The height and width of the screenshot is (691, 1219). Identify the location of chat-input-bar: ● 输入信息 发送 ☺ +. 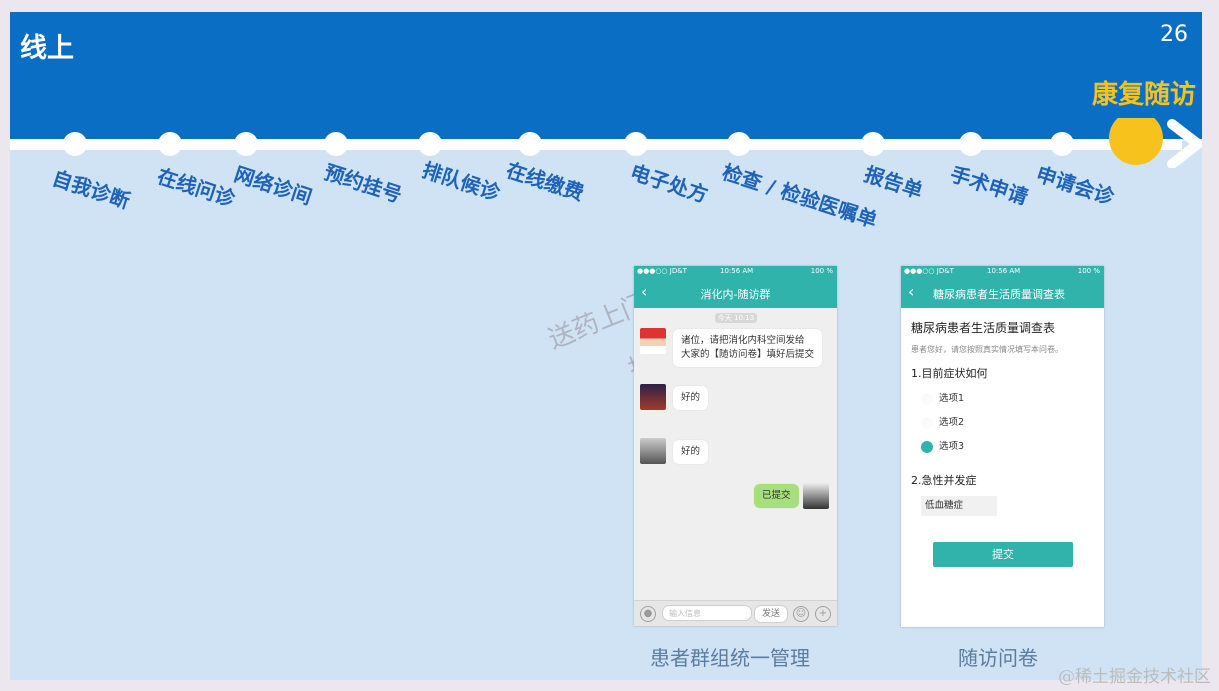
(735, 613).